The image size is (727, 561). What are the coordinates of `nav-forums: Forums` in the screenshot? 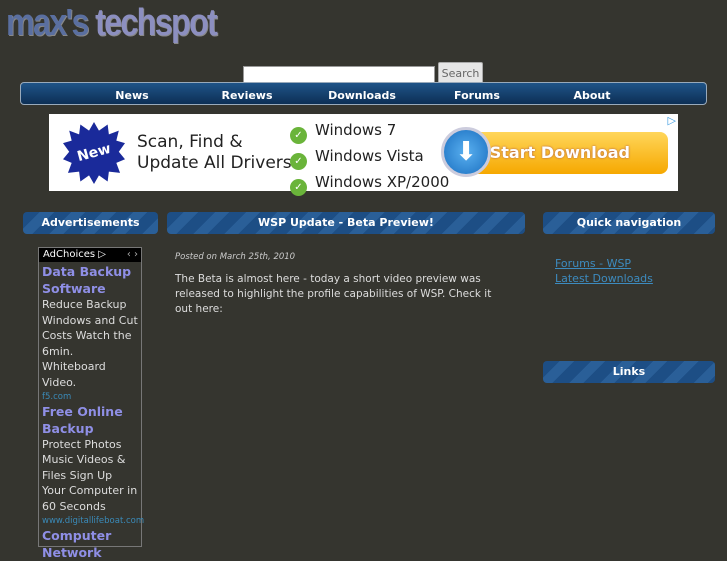 It's located at (477, 95).